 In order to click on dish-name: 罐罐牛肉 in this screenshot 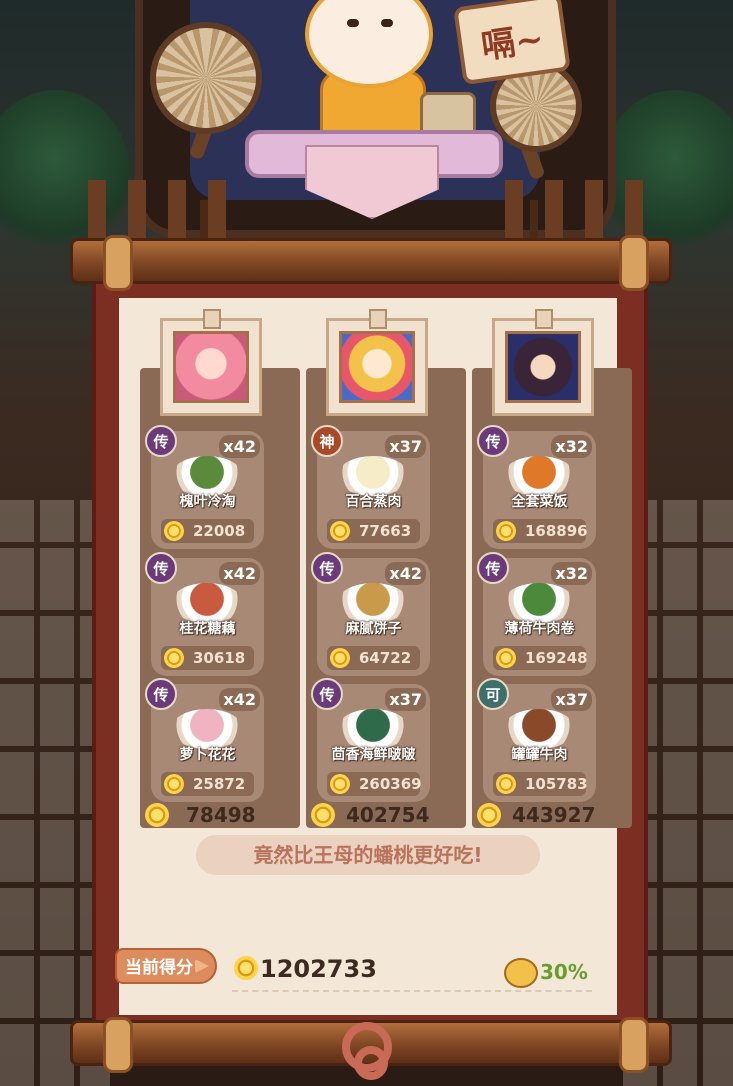, I will do `click(539, 755)`.